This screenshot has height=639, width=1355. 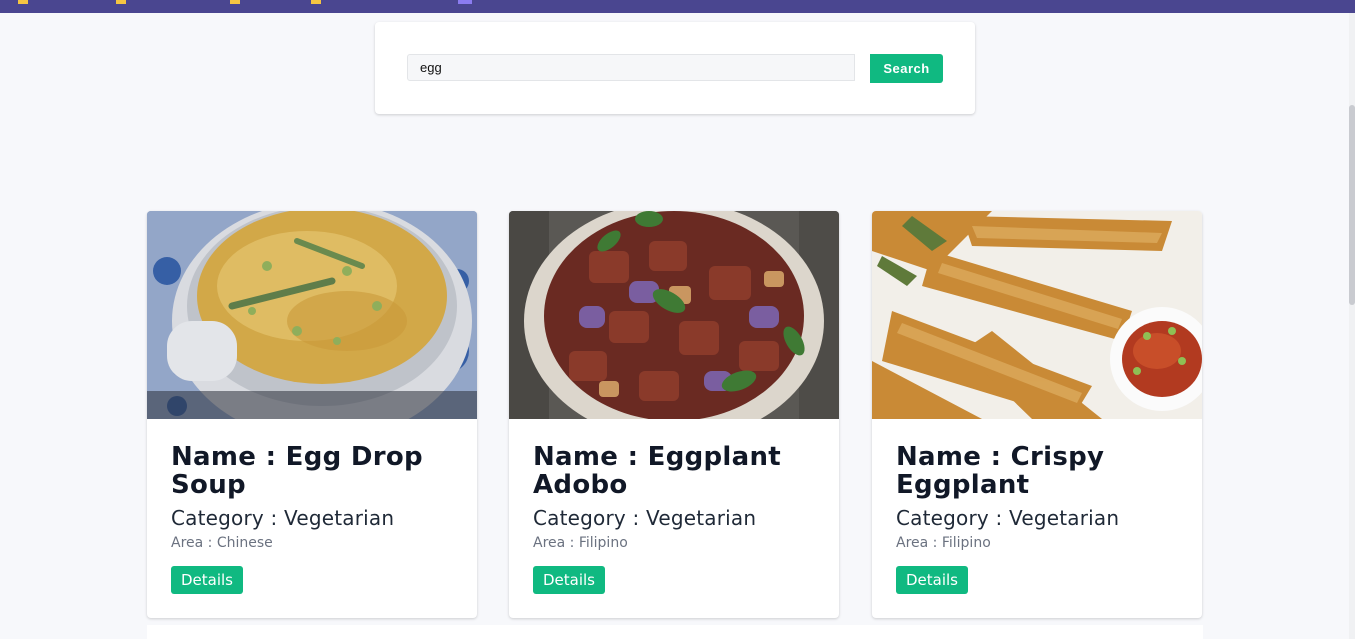 I want to click on scrollbar-thumb, so click(x=1352, y=205).